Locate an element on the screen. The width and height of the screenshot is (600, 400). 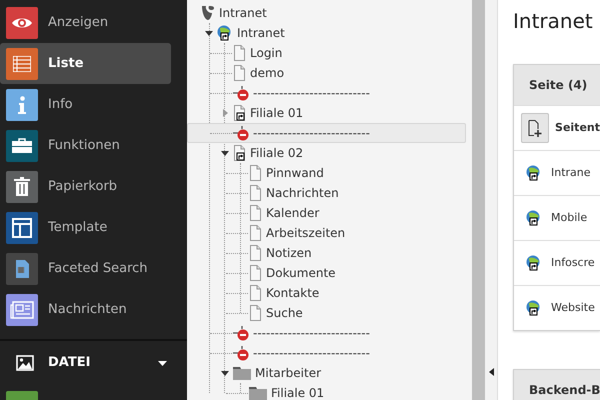
tree-node: Dokumente is located at coordinates (326, 273).